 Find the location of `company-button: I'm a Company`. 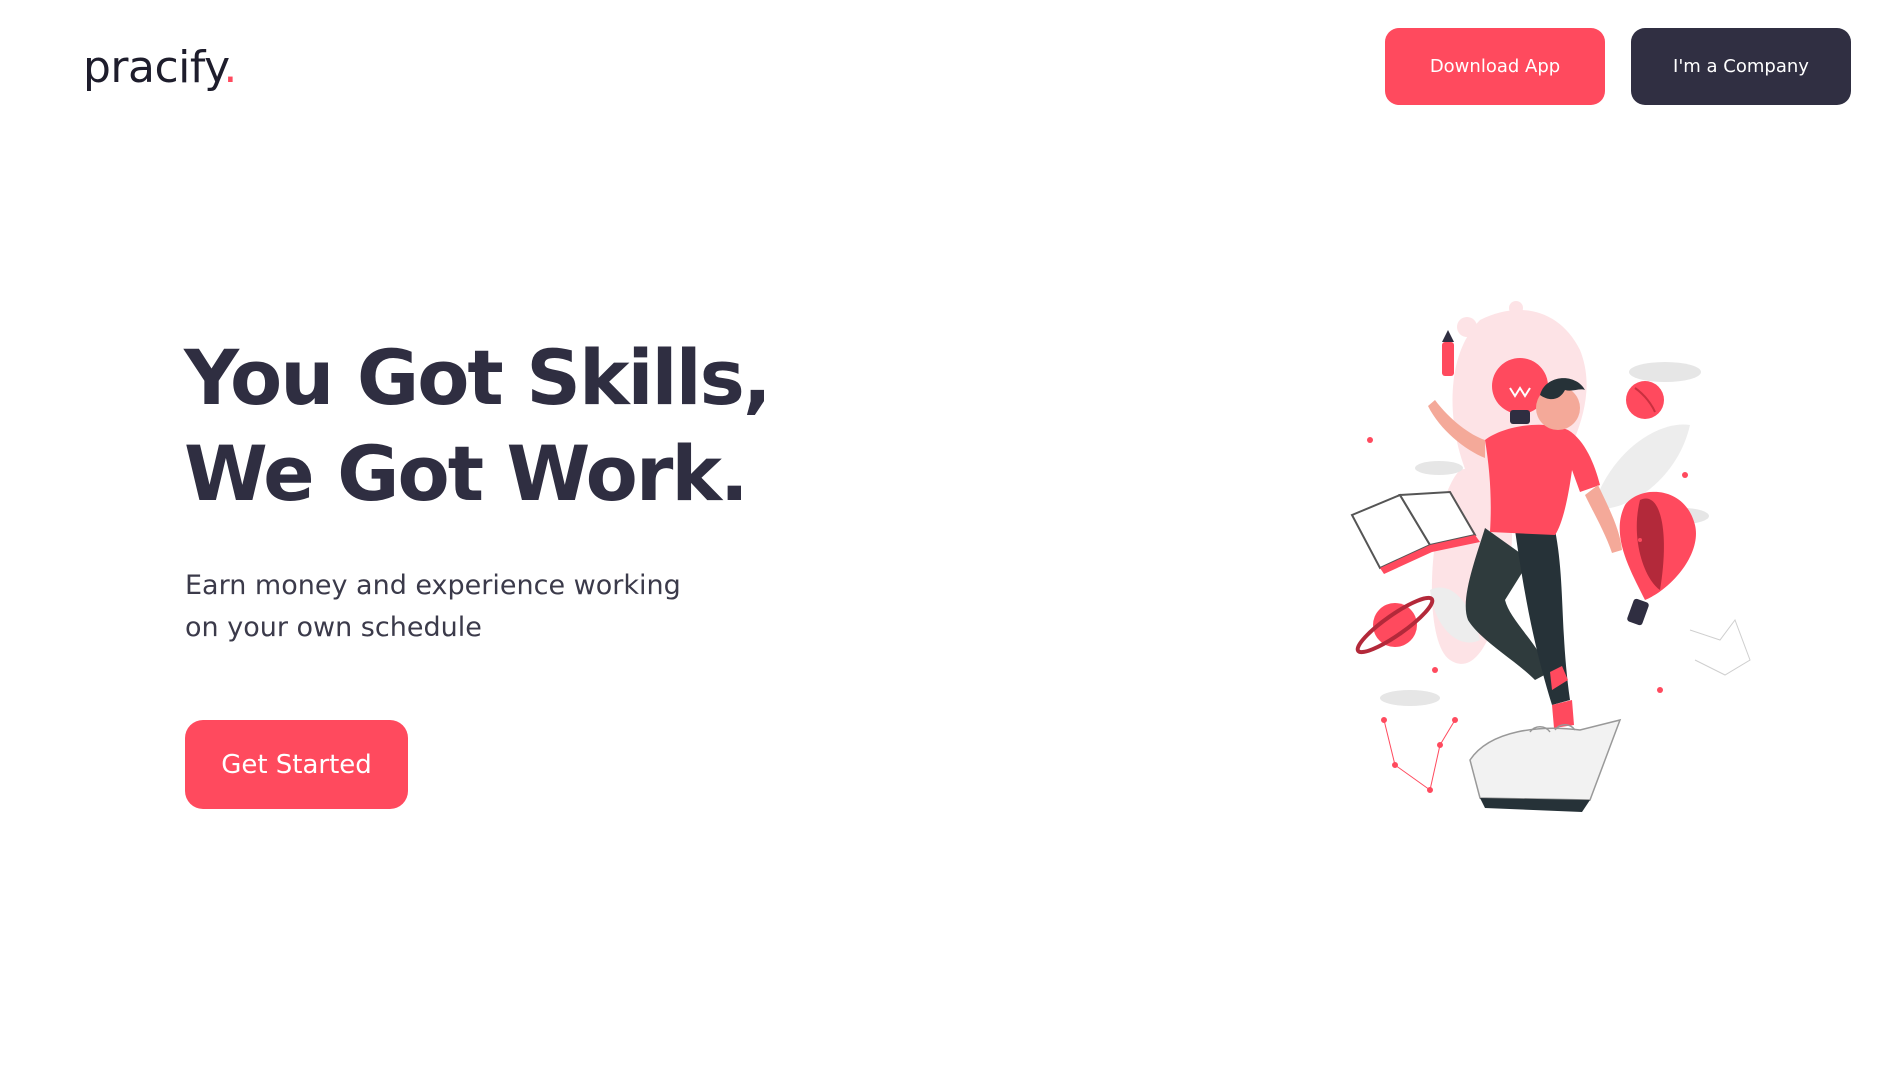

company-button: I'm a Company is located at coordinates (1741, 66).